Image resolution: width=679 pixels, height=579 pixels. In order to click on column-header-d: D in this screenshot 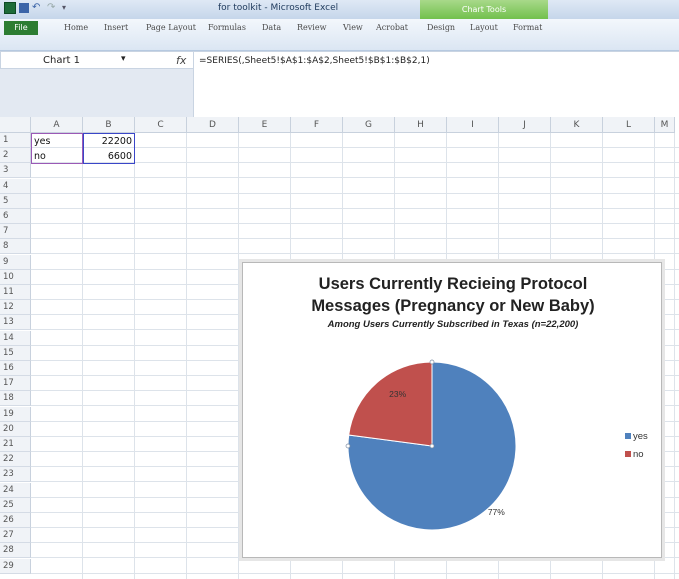, I will do `click(213, 125)`.